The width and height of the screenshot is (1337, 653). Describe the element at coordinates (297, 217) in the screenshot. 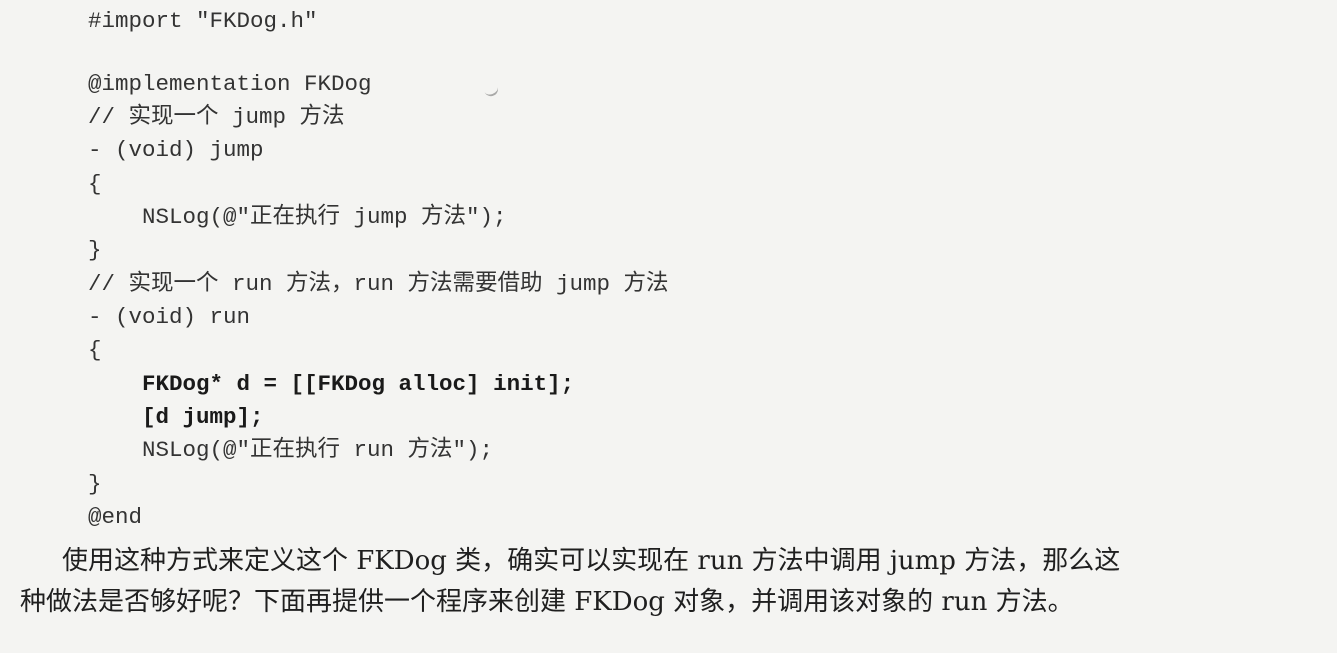

I see `code-line-nslog-jump: NSLog(@"正在执行 jump 方法");` at that location.